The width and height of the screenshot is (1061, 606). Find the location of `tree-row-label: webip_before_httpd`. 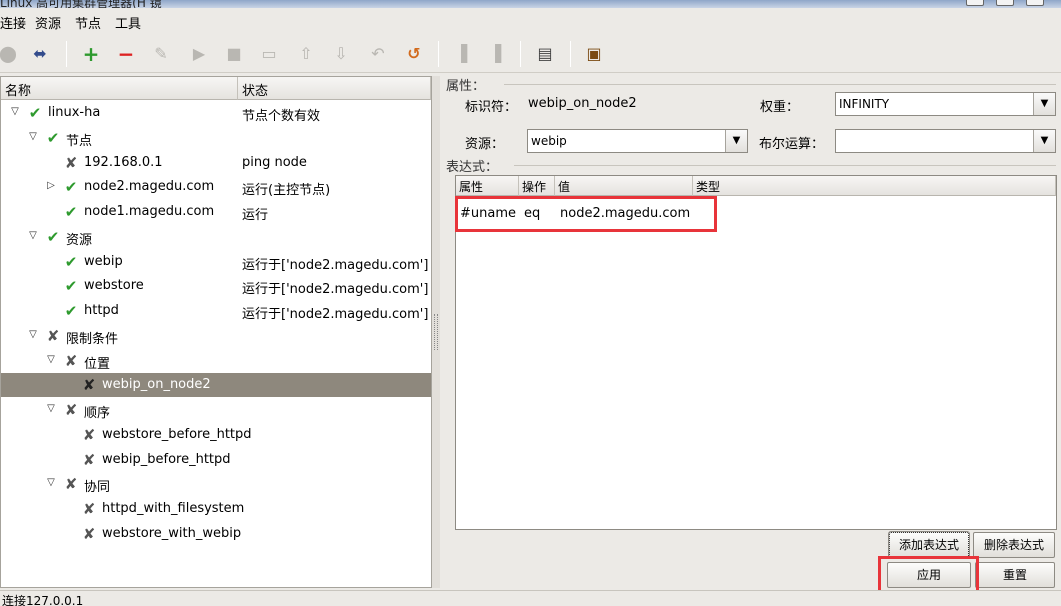

tree-row-label: webip_before_httpd is located at coordinates (166, 459).